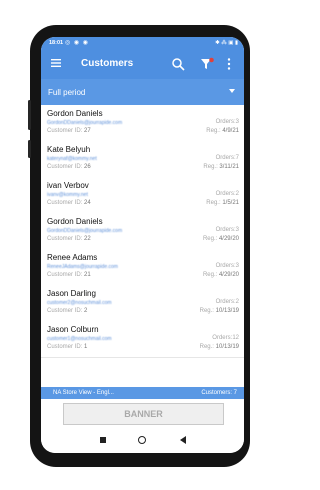 This screenshot has width=320, height=490. I want to click on customer-id: Customer ID: 22, so click(69, 239).